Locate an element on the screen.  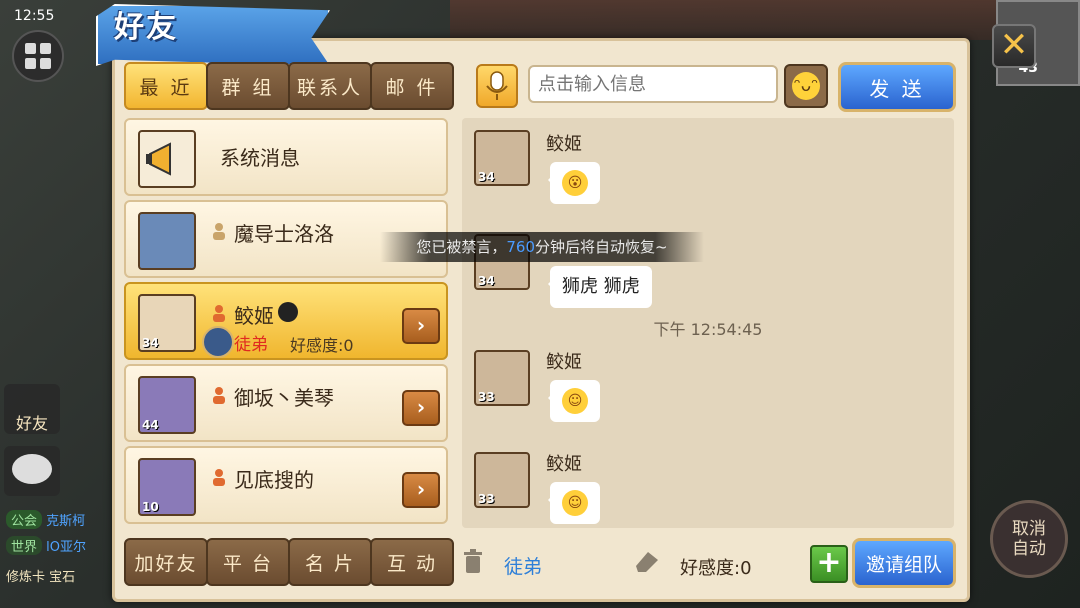
message-bubble: 😮 is located at coordinates (574, 183).